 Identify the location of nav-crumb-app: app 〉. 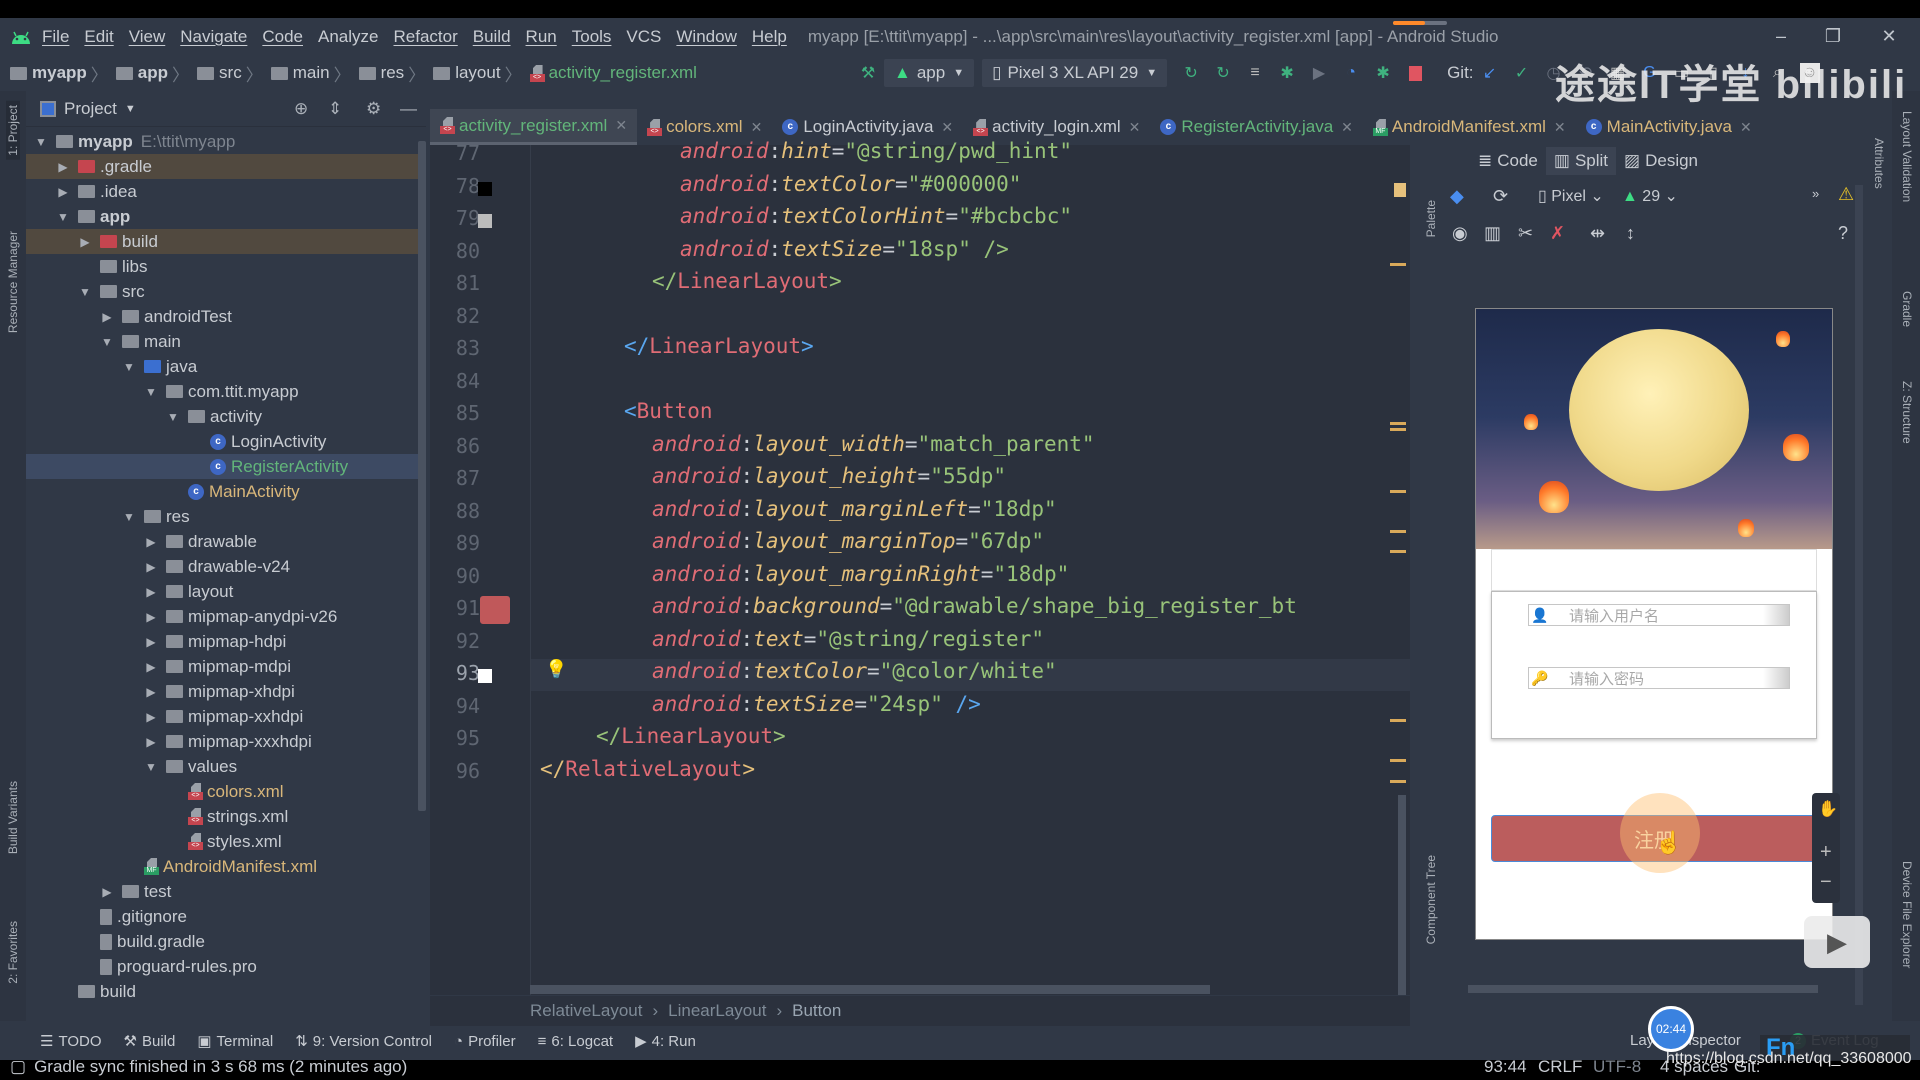
(154, 73).